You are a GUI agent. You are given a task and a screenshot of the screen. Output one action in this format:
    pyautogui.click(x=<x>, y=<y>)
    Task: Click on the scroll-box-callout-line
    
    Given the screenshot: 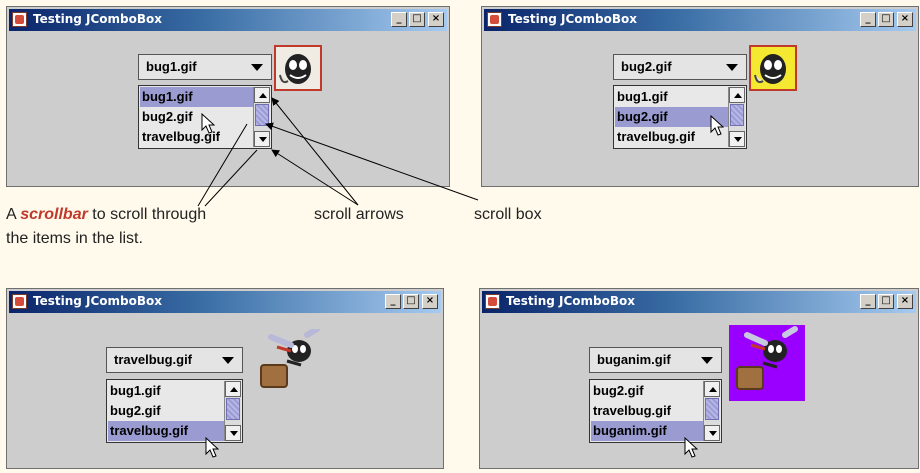 What is the action you would take?
    pyautogui.click(x=372, y=161)
    